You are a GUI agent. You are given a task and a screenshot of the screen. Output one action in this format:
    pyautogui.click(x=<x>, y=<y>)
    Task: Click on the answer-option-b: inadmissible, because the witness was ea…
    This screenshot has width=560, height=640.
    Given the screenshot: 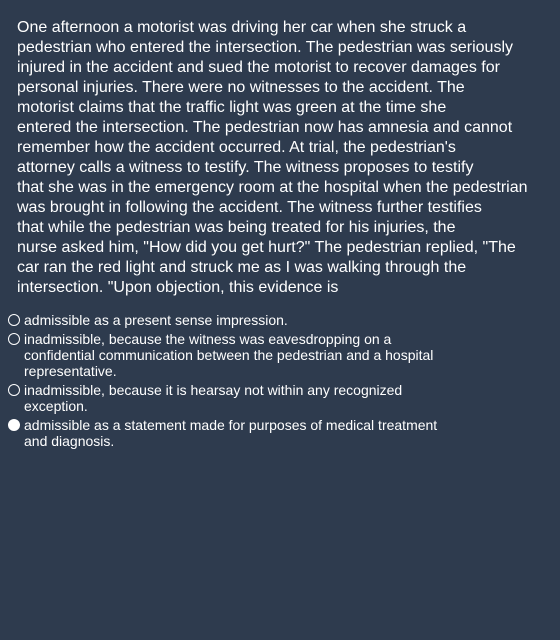 What is the action you would take?
    pyautogui.click(x=278, y=355)
    